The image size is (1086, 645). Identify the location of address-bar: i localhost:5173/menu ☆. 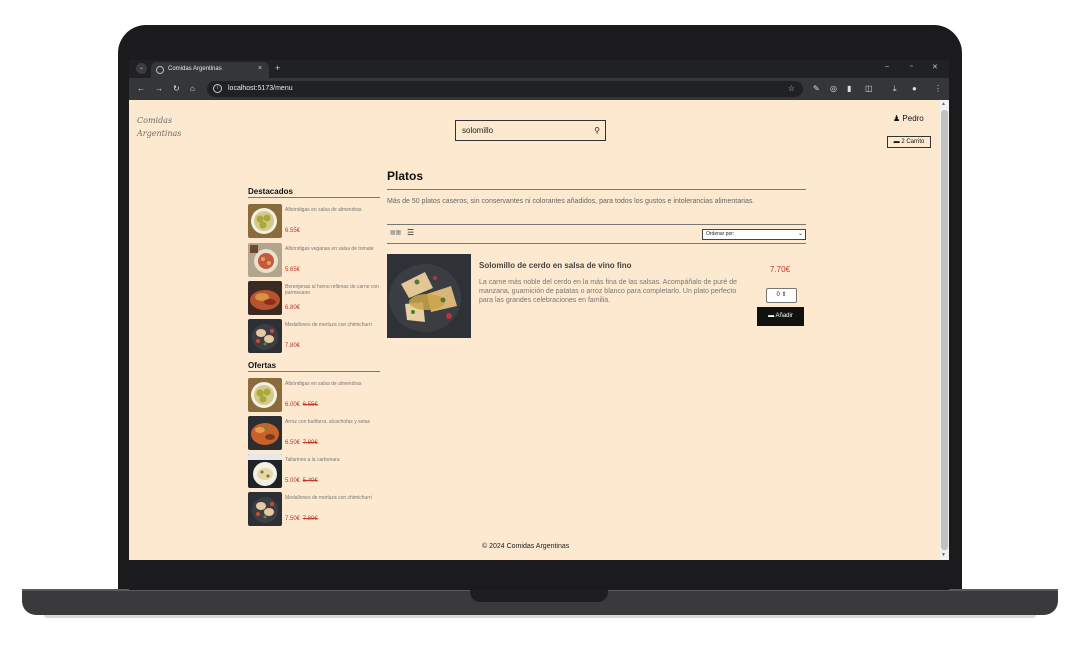
(505, 89).